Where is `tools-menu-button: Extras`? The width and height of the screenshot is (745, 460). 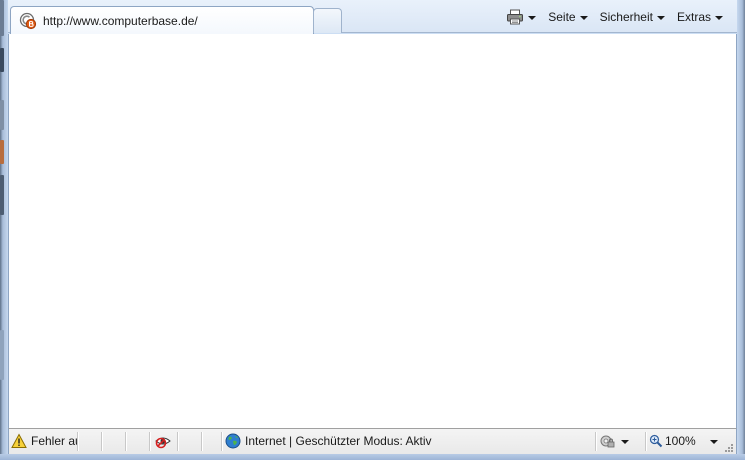 tools-menu-button: Extras is located at coordinates (700, 17).